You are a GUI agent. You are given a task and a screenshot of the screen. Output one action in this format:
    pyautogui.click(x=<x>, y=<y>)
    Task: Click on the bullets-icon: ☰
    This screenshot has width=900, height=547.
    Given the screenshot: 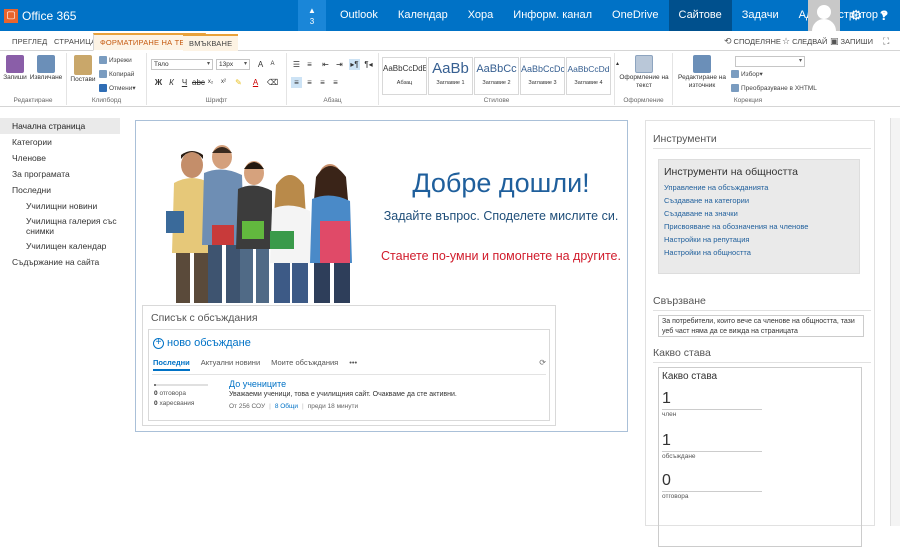 What is the action you would take?
    pyautogui.click(x=296, y=64)
    